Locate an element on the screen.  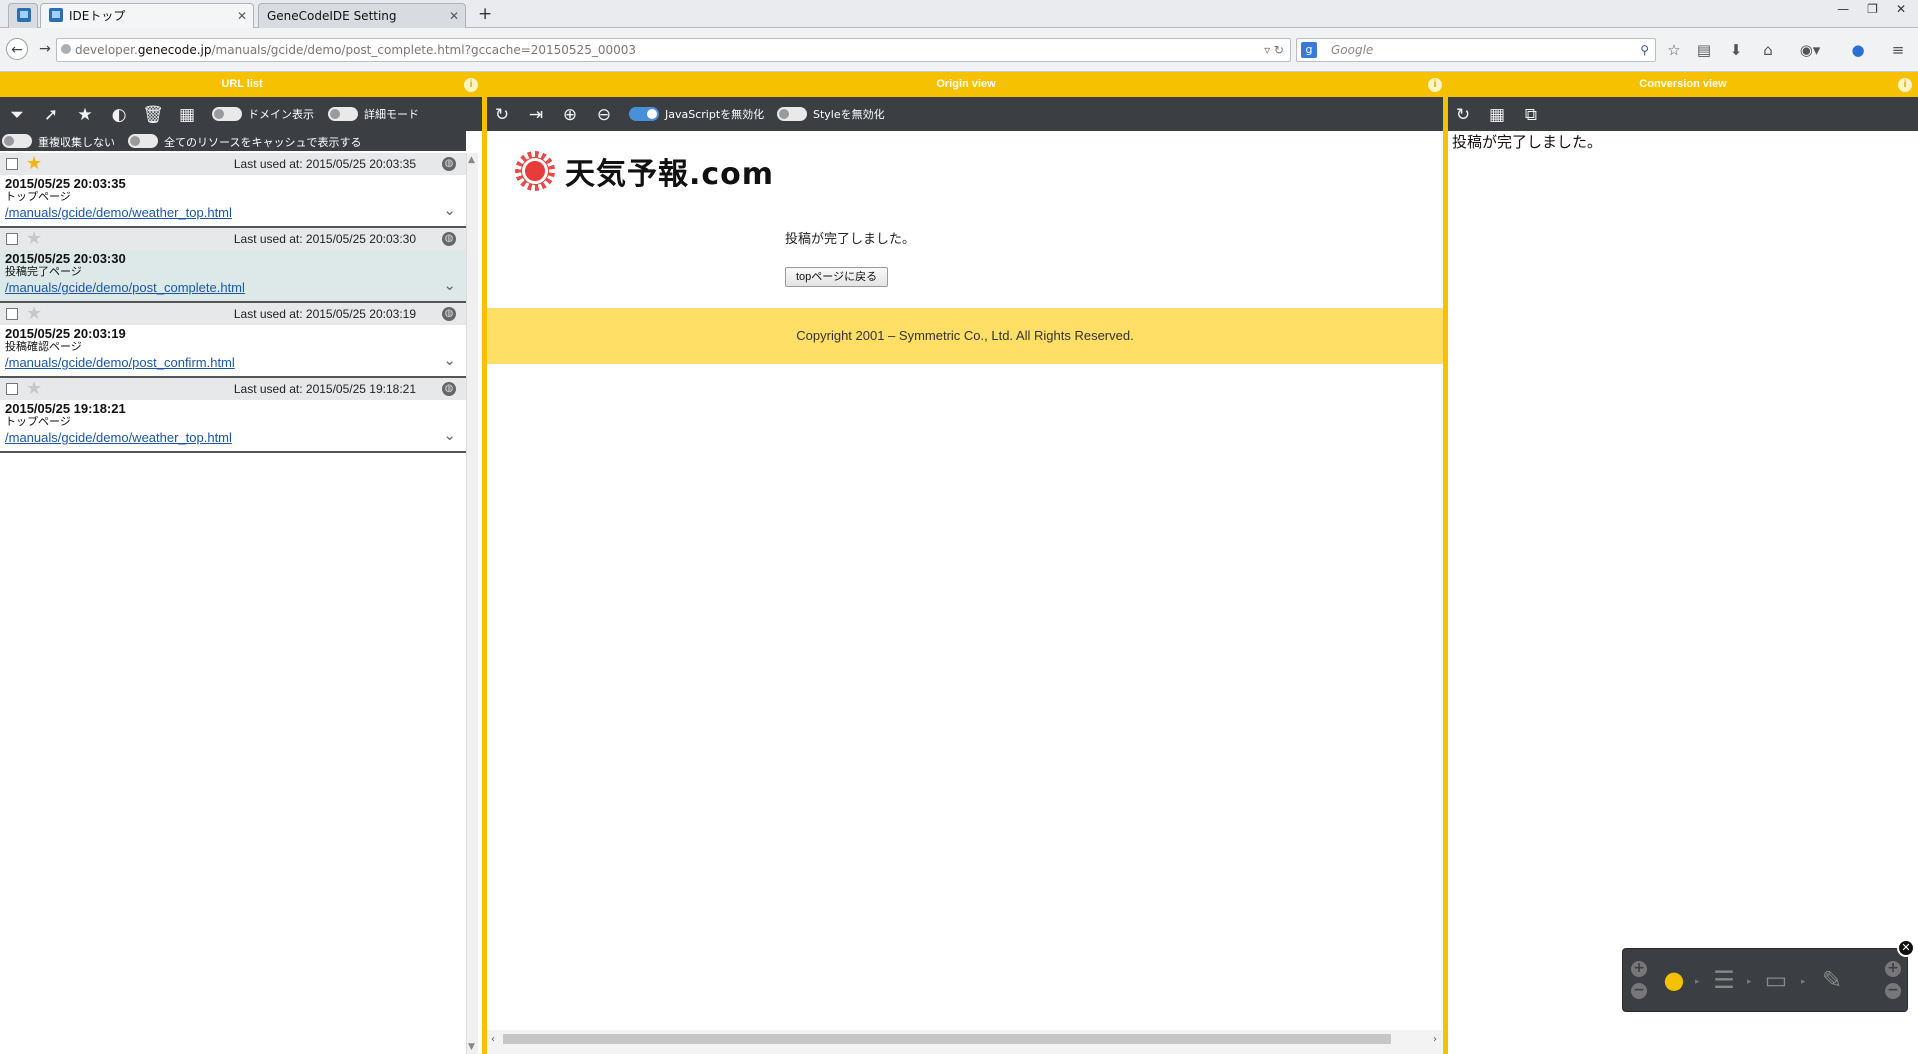
open-window-icon: ⧉ is located at coordinates (1531, 115).